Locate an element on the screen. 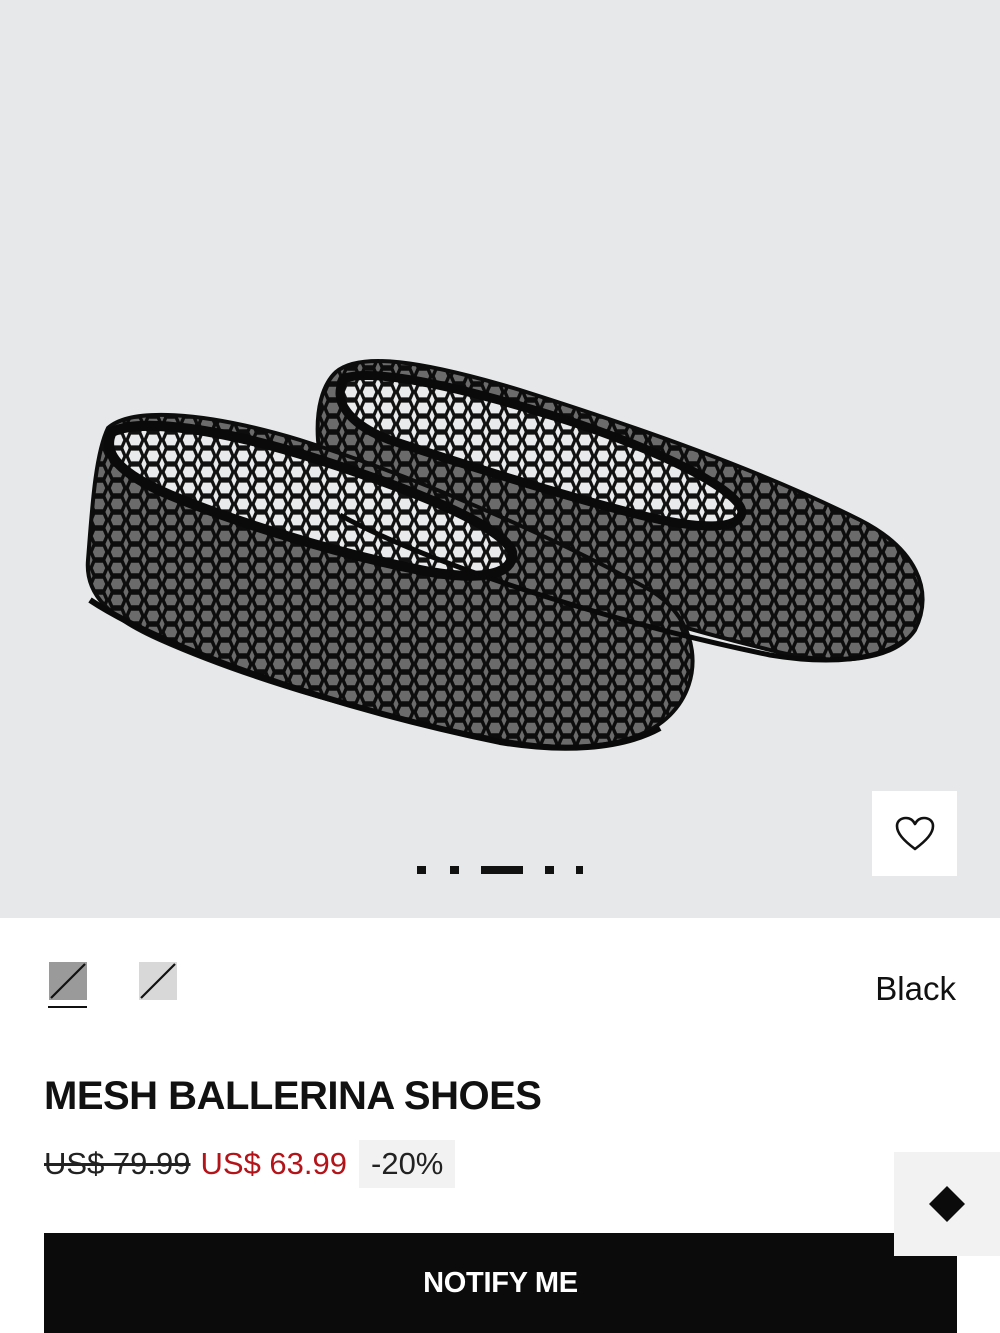 Image resolution: width=1000 pixels, height=1333 pixels. swatch-light-icon is located at coordinates (158, 981).